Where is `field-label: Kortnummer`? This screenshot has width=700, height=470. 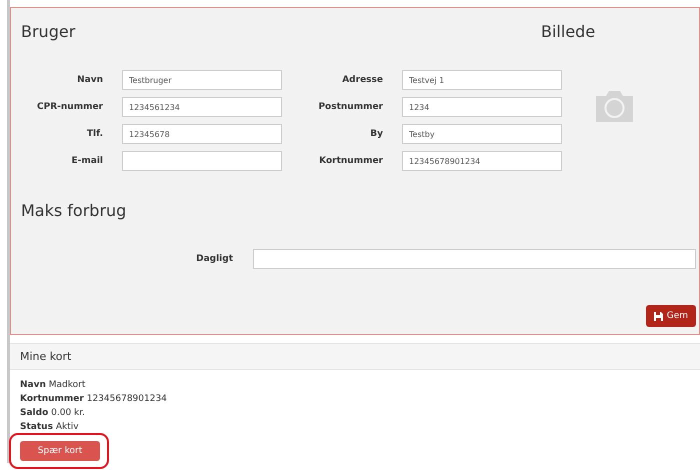 field-label: Kortnummer is located at coordinates (350, 161).